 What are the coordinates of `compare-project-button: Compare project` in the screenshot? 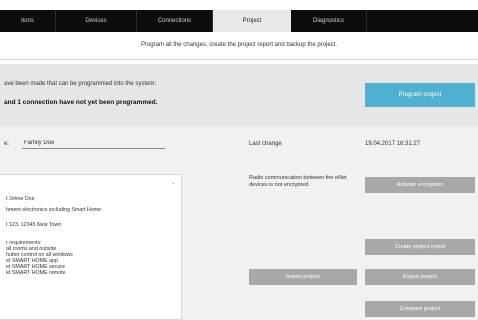 It's located at (420, 309).